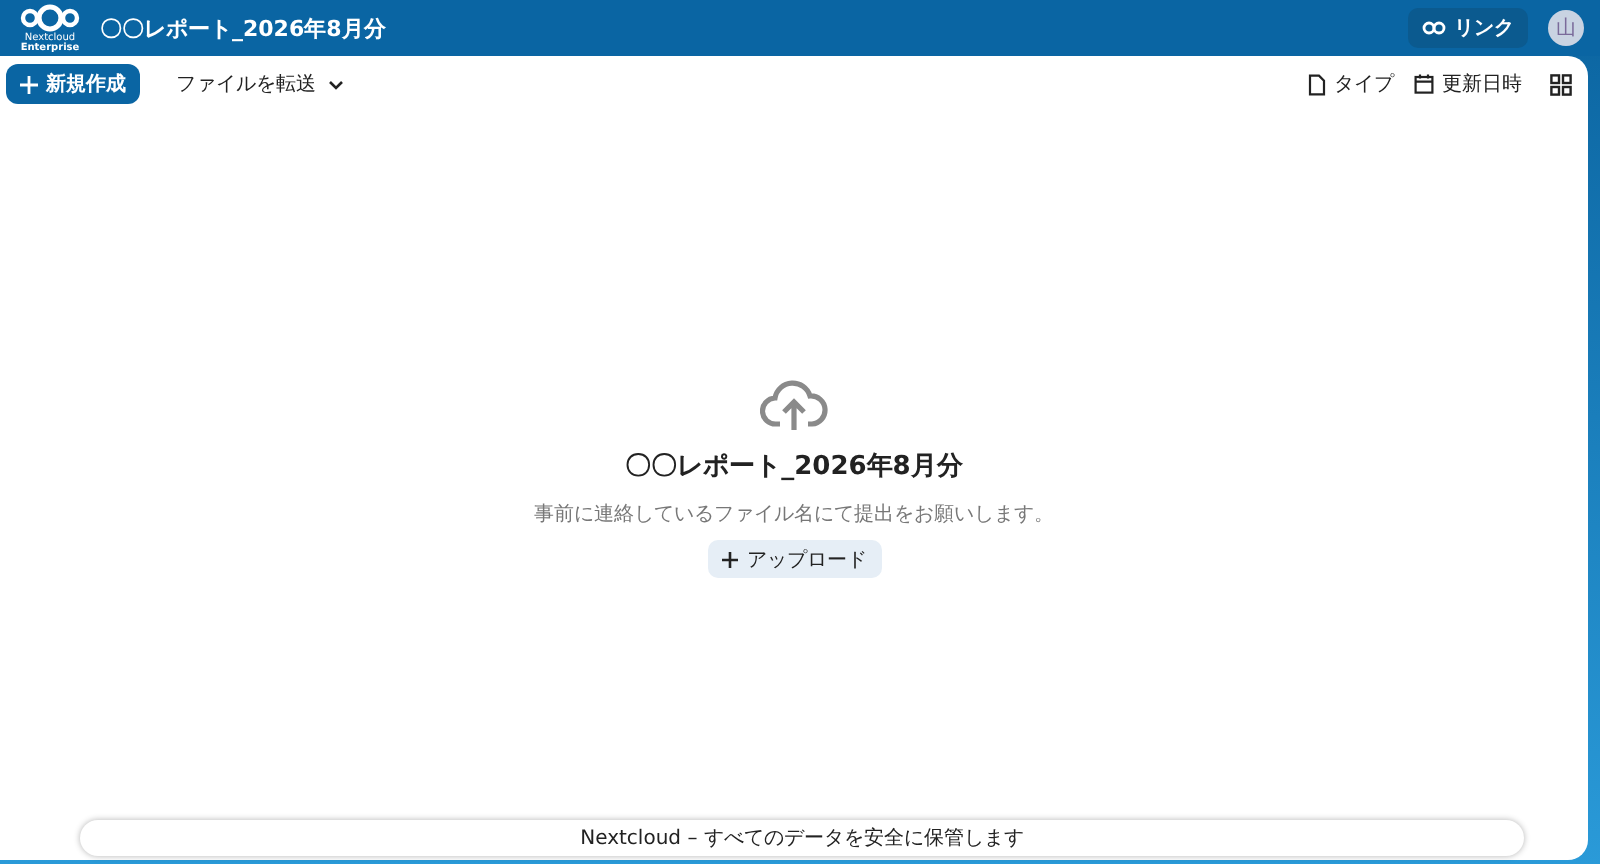 The height and width of the screenshot is (864, 1600). Describe the element at coordinates (794, 559) in the screenshot. I see `upload-button: アップロード` at that location.